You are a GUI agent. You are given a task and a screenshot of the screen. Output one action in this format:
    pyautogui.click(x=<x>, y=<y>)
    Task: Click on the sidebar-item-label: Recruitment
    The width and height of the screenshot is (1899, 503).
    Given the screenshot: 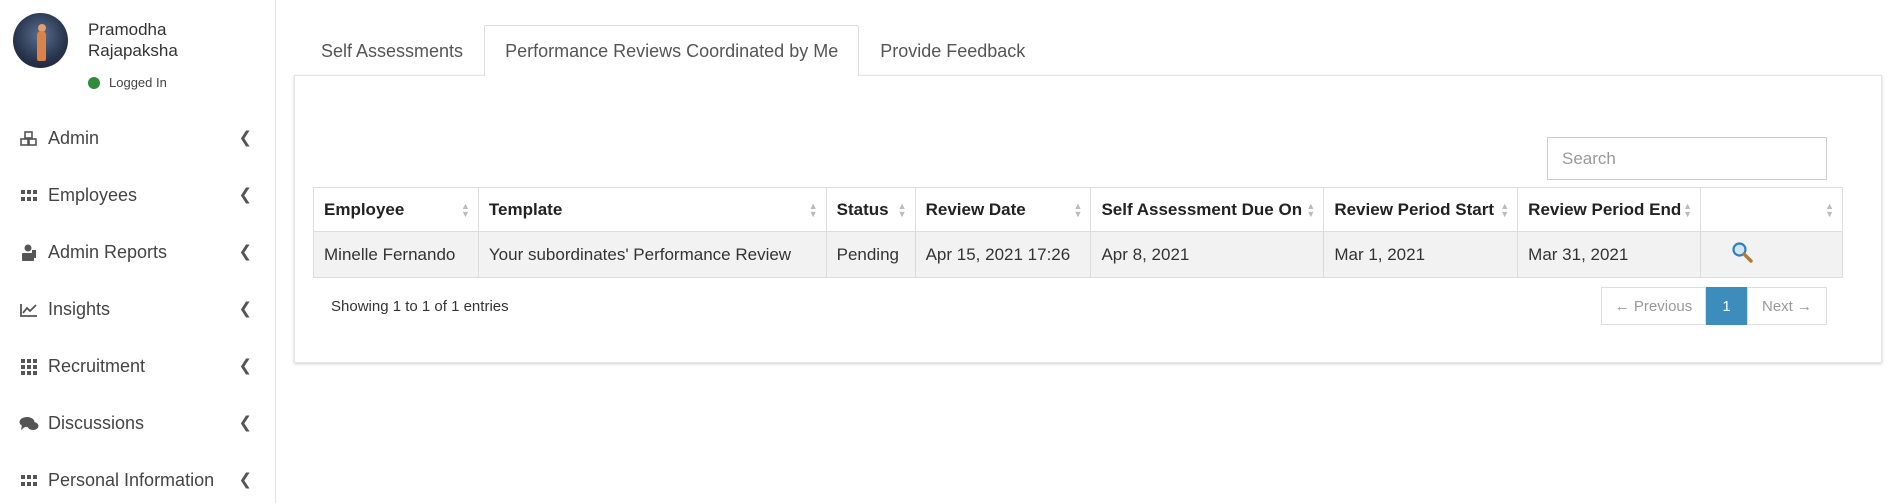 What is the action you would take?
    pyautogui.click(x=97, y=366)
    